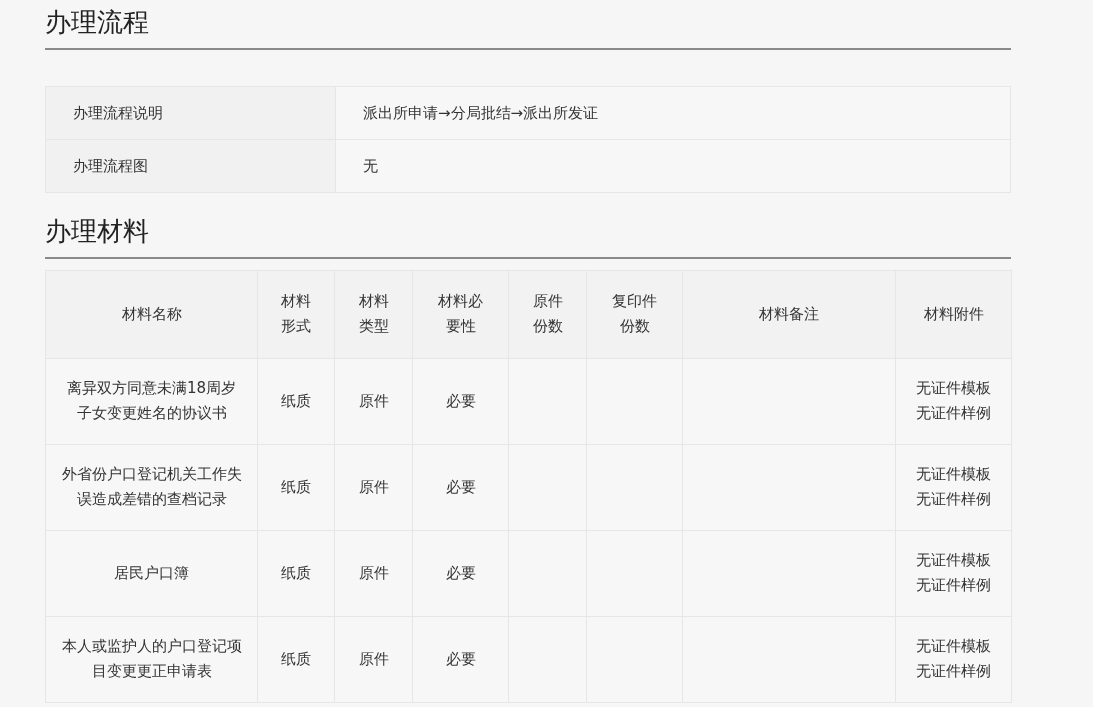  What do you see at coordinates (110, 165) in the screenshot?
I see `row-label: 办理流程图` at bounding box center [110, 165].